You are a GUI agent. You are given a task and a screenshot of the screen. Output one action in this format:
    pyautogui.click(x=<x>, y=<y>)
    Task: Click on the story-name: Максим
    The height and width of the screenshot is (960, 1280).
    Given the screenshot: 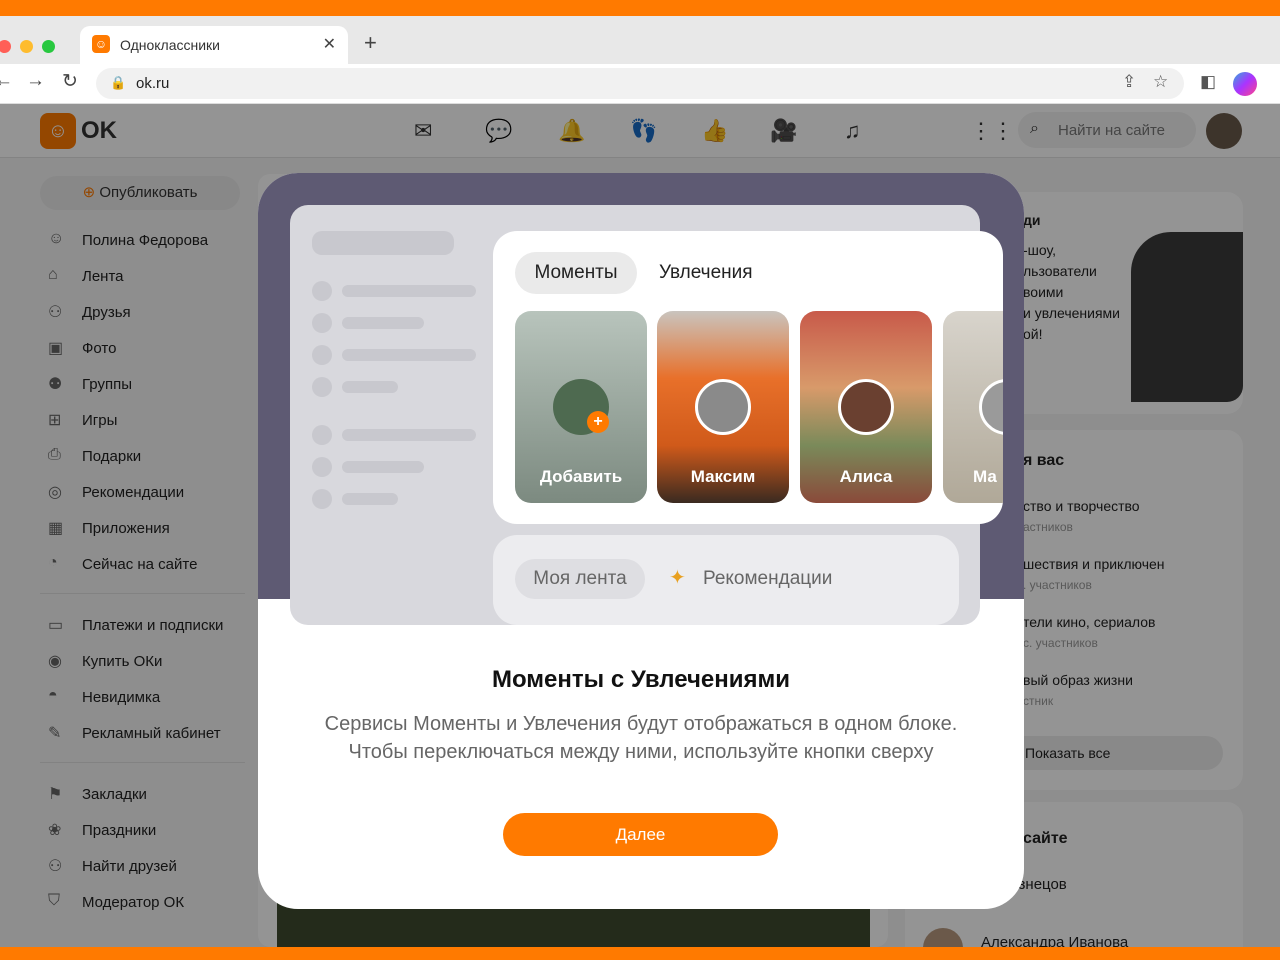 What is the action you would take?
    pyautogui.click(x=723, y=476)
    